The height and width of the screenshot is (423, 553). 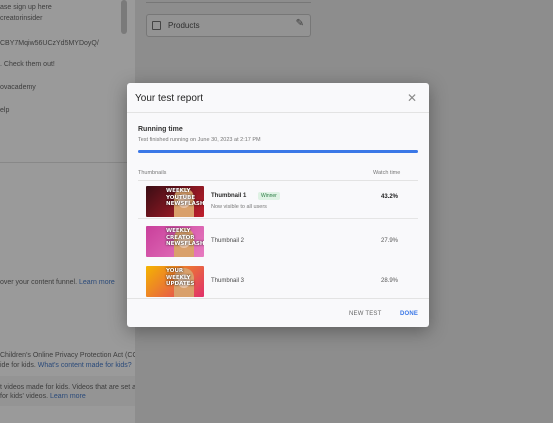 I want to click on background-text: . Check them out!, so click(x=27, y=64).